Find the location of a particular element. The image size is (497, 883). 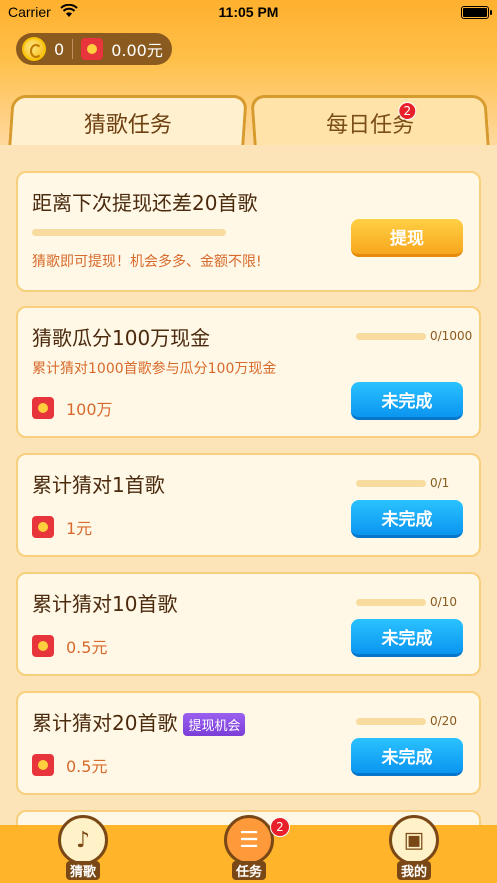

divider is located at coordinates (73, 49).